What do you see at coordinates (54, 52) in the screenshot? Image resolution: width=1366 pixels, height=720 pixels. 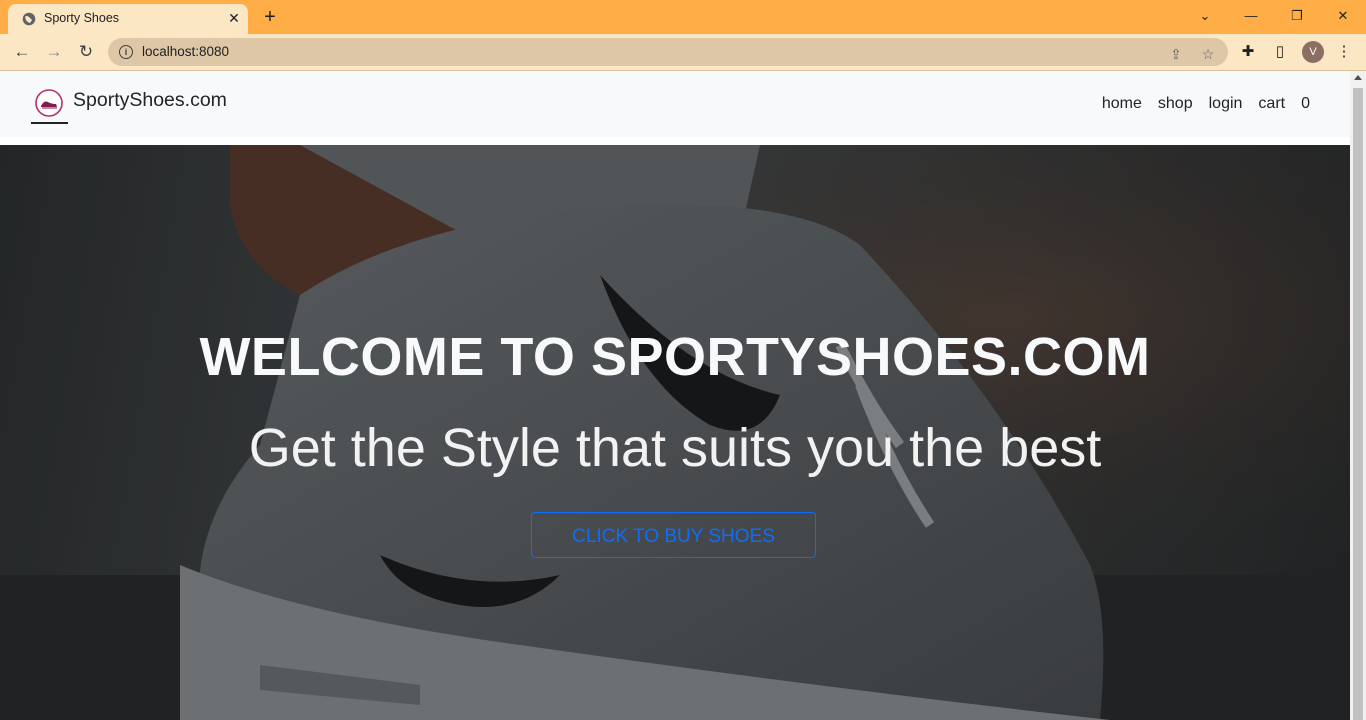 I see `forward-icon: →` at bounding box center [54, 52].